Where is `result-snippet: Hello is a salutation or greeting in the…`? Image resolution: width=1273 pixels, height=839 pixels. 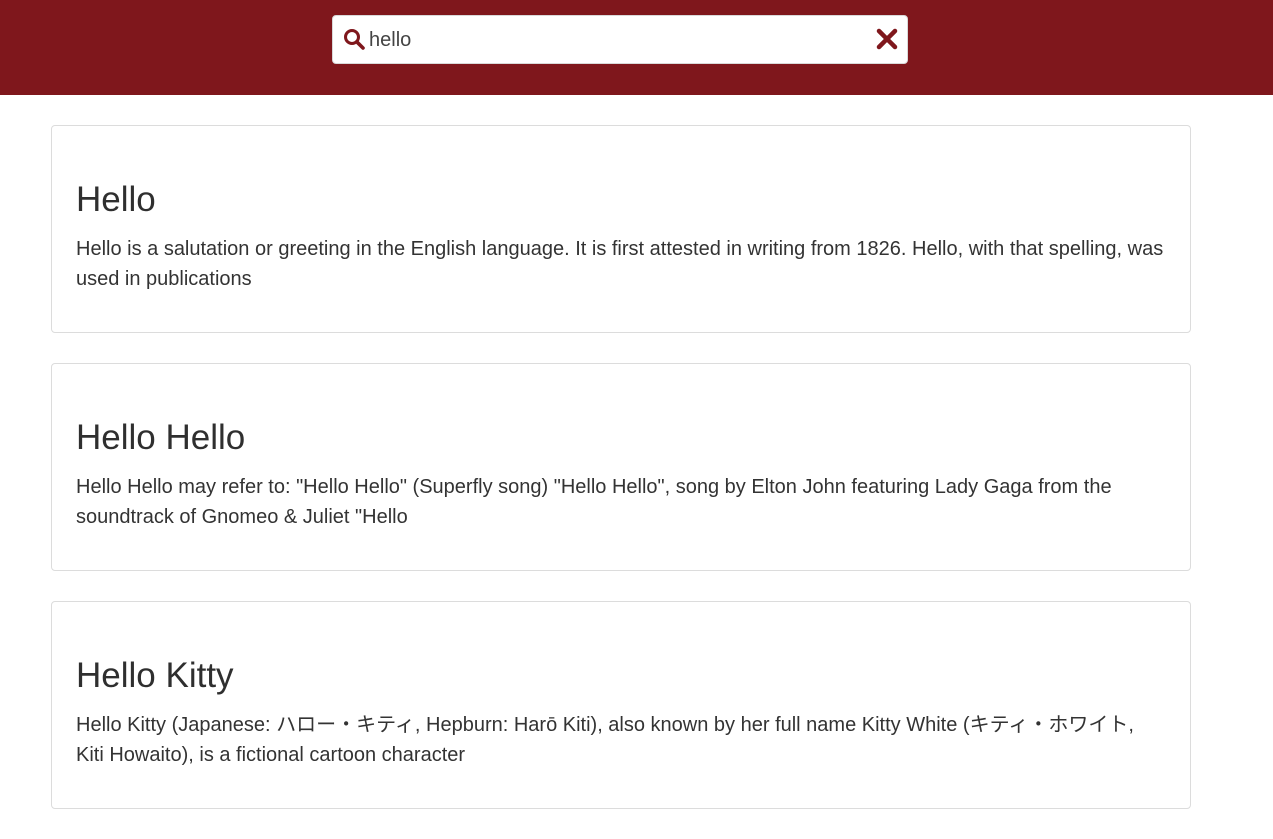
result-snippet: Hello is a salutation or greeting in the… is located at coordinates (620, 264).